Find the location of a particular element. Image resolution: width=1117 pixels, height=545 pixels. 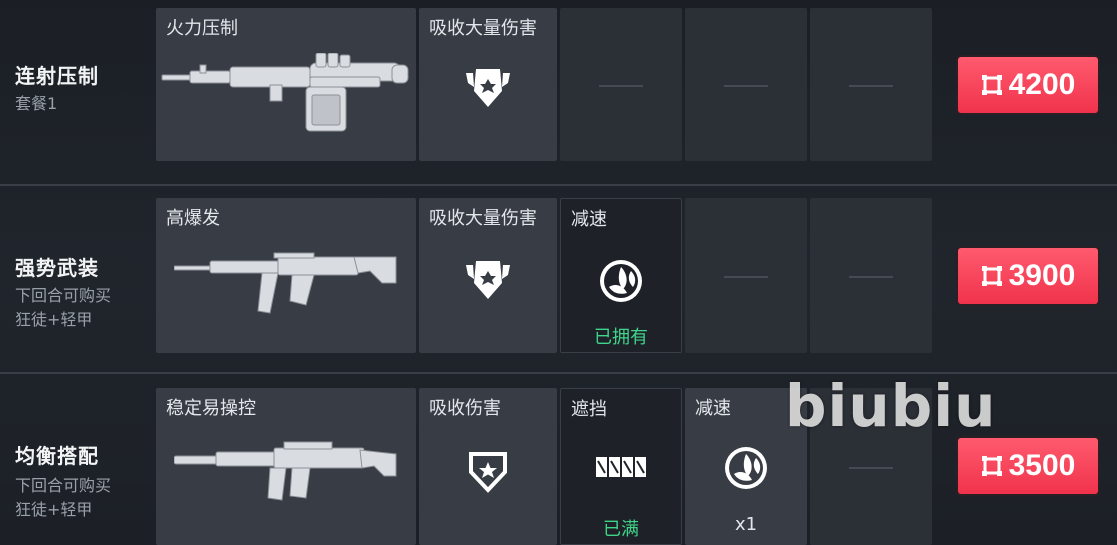

watermark: biubiu is located at coordinates (891, 406).